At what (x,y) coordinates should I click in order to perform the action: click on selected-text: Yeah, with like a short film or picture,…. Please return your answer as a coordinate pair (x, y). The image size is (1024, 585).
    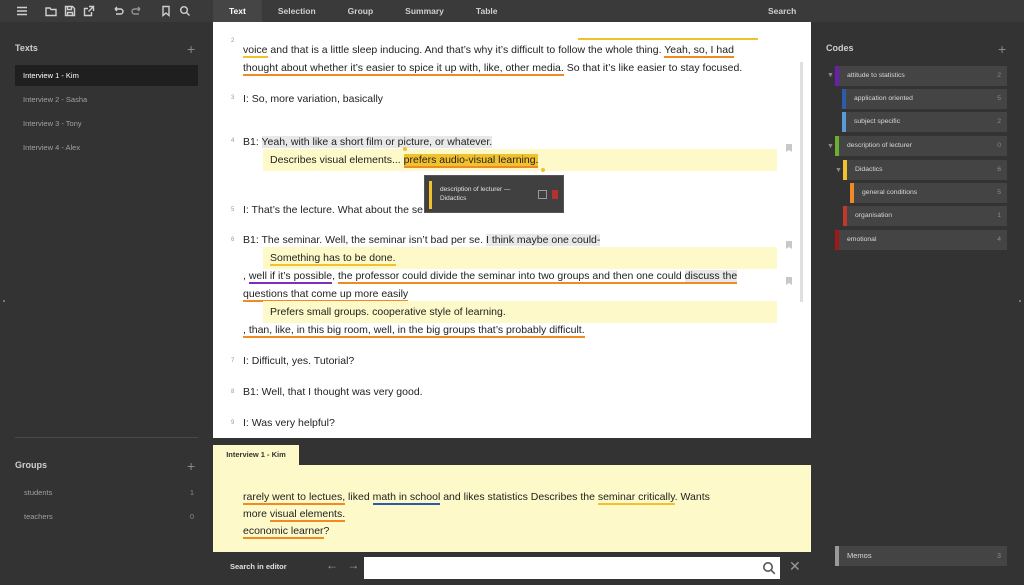
    Looking at the image, I should click on (377, 142).